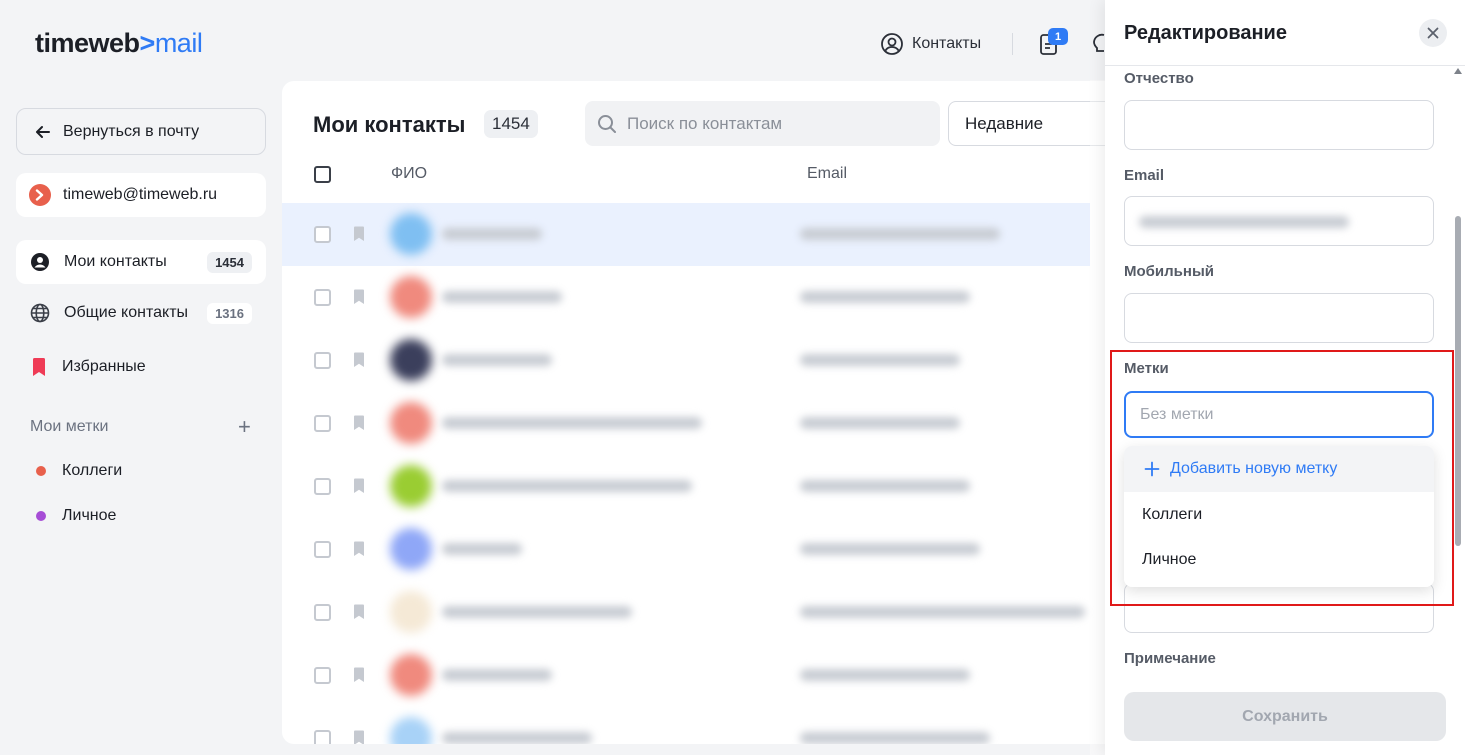 The image size is (1465, 755). What do you see at coordinates (244, 427) in the screenshot?
I see `add-label-button: +` at bounding box center [244, 427].